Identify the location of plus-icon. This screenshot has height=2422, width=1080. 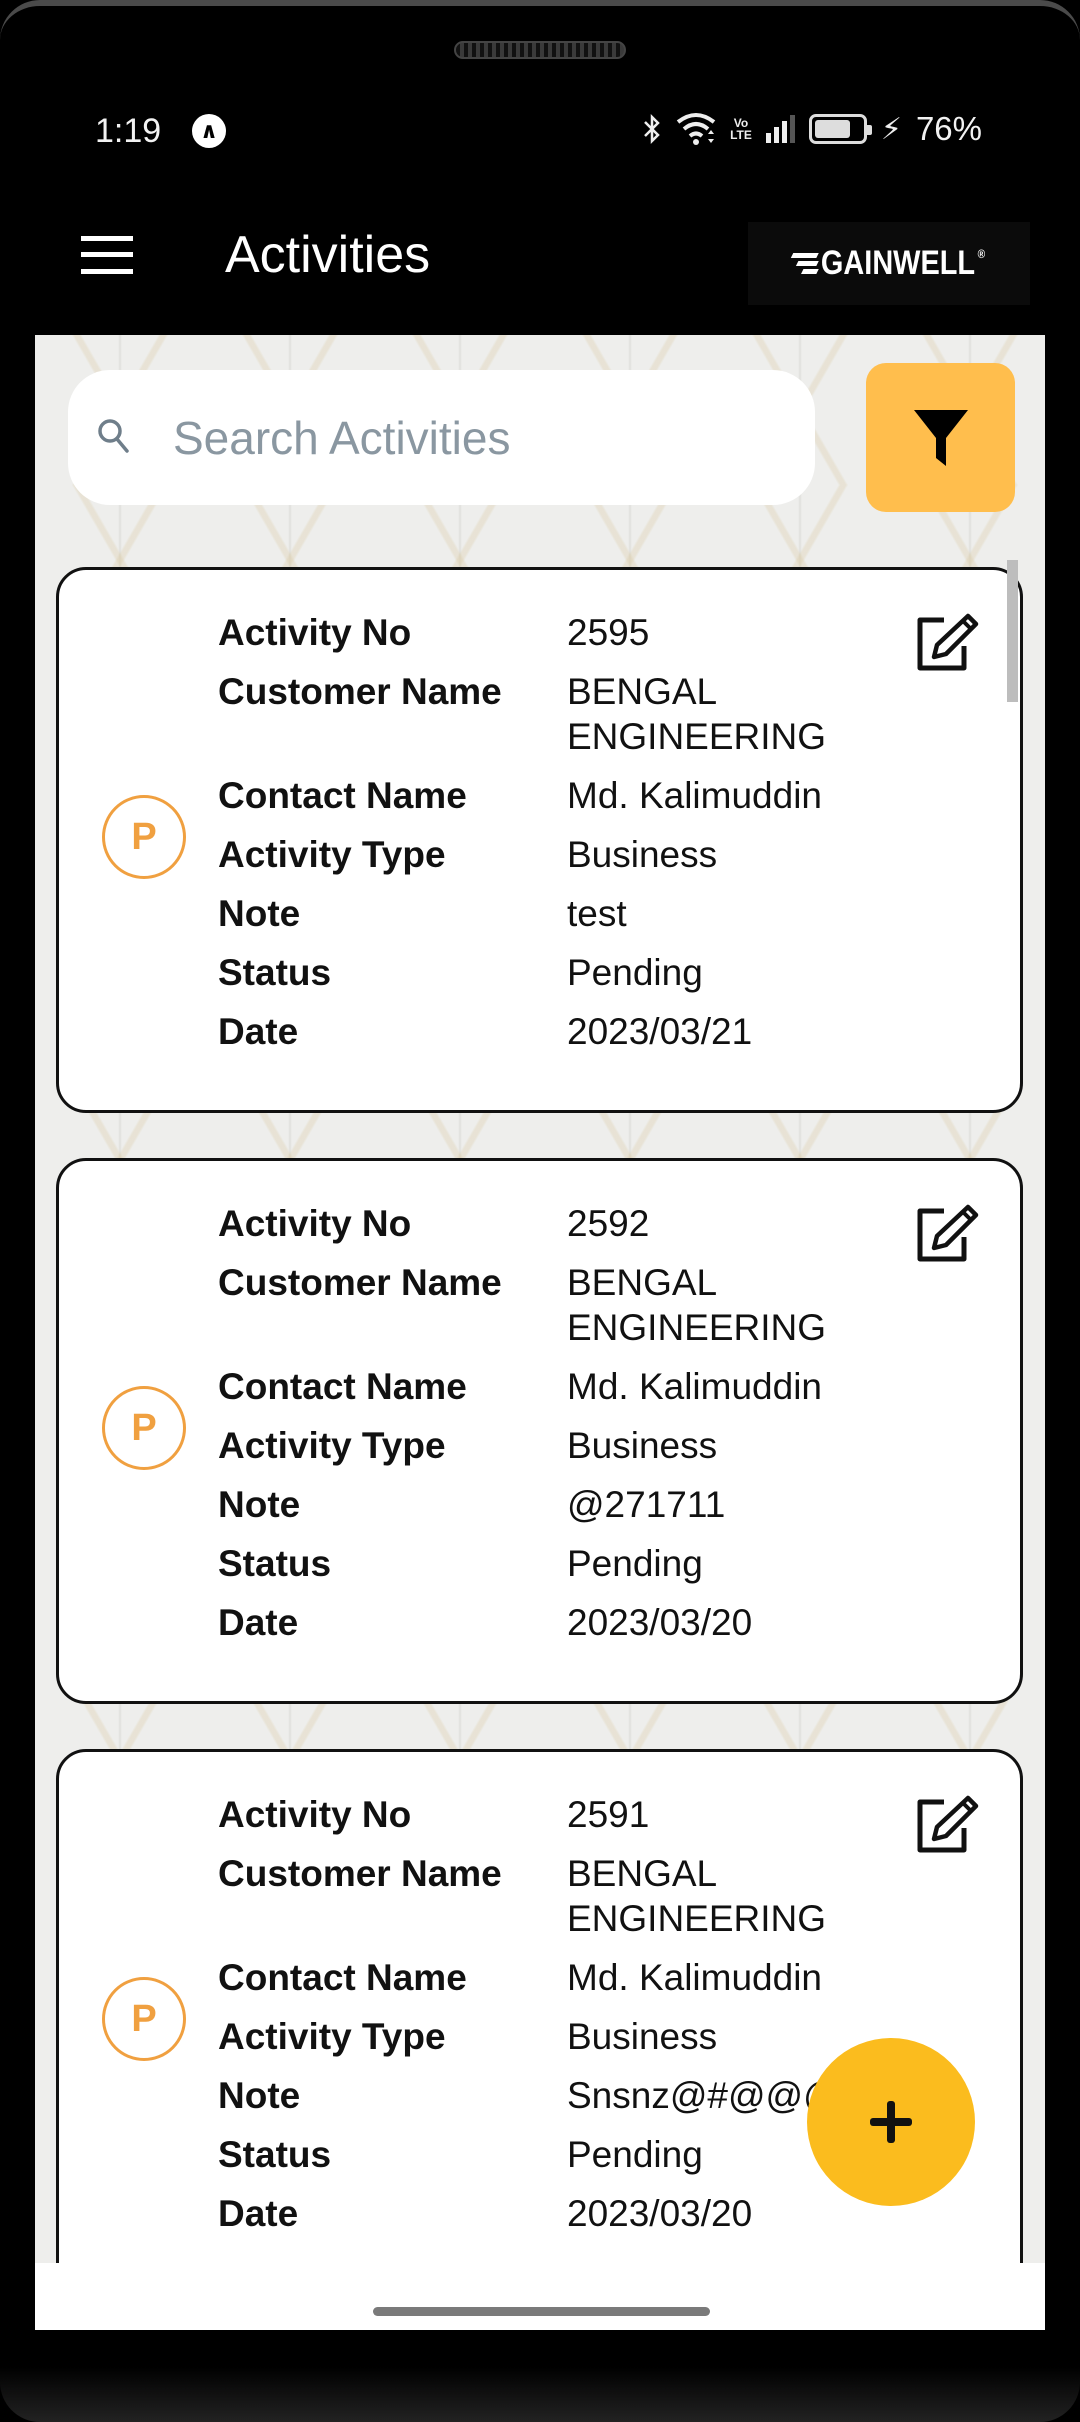
(891, 2122).